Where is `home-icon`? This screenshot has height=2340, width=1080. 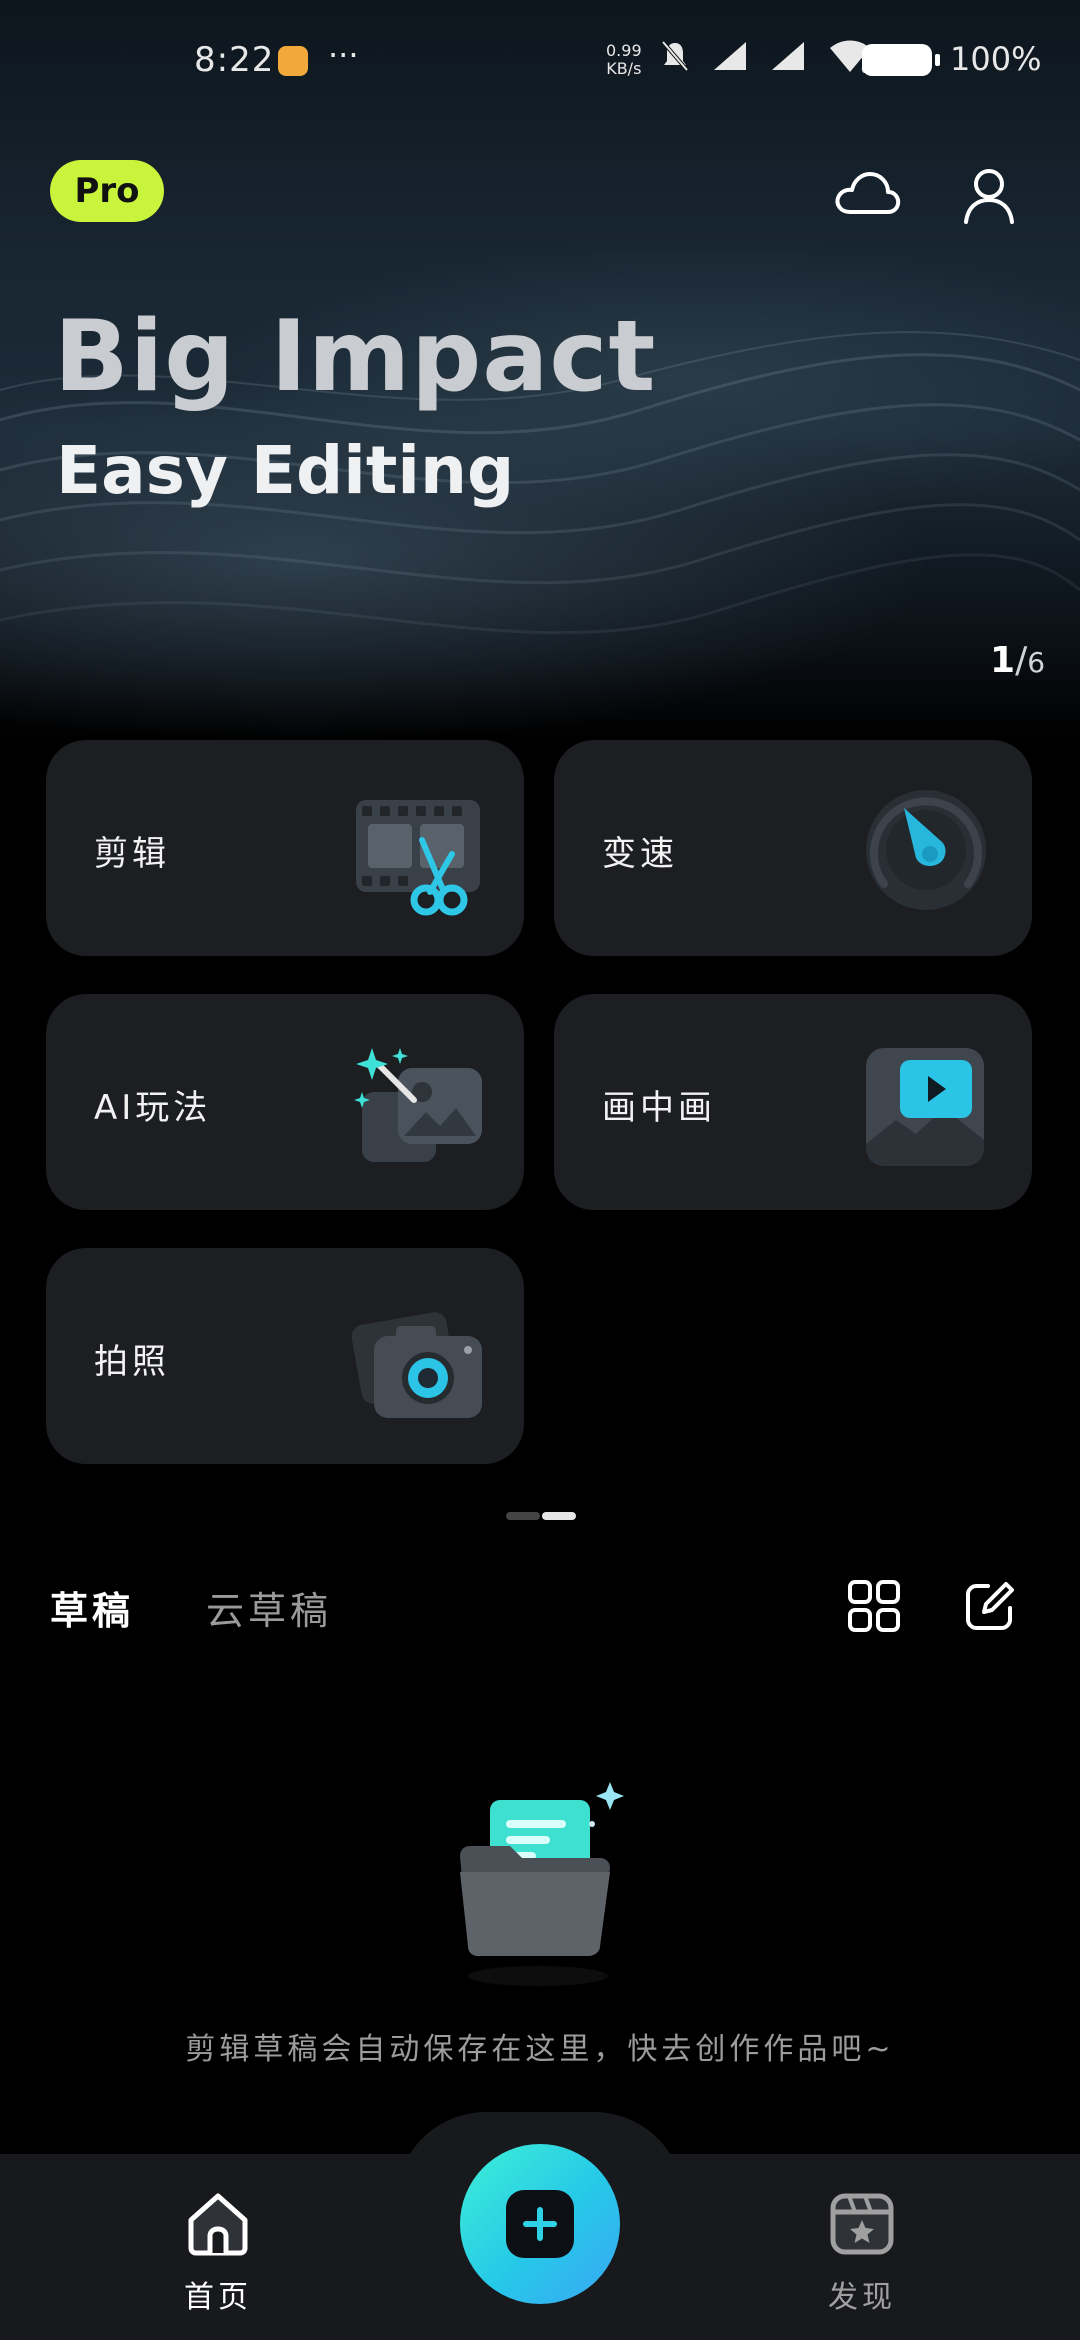 home-icon is located at coordinates (218, 2224).